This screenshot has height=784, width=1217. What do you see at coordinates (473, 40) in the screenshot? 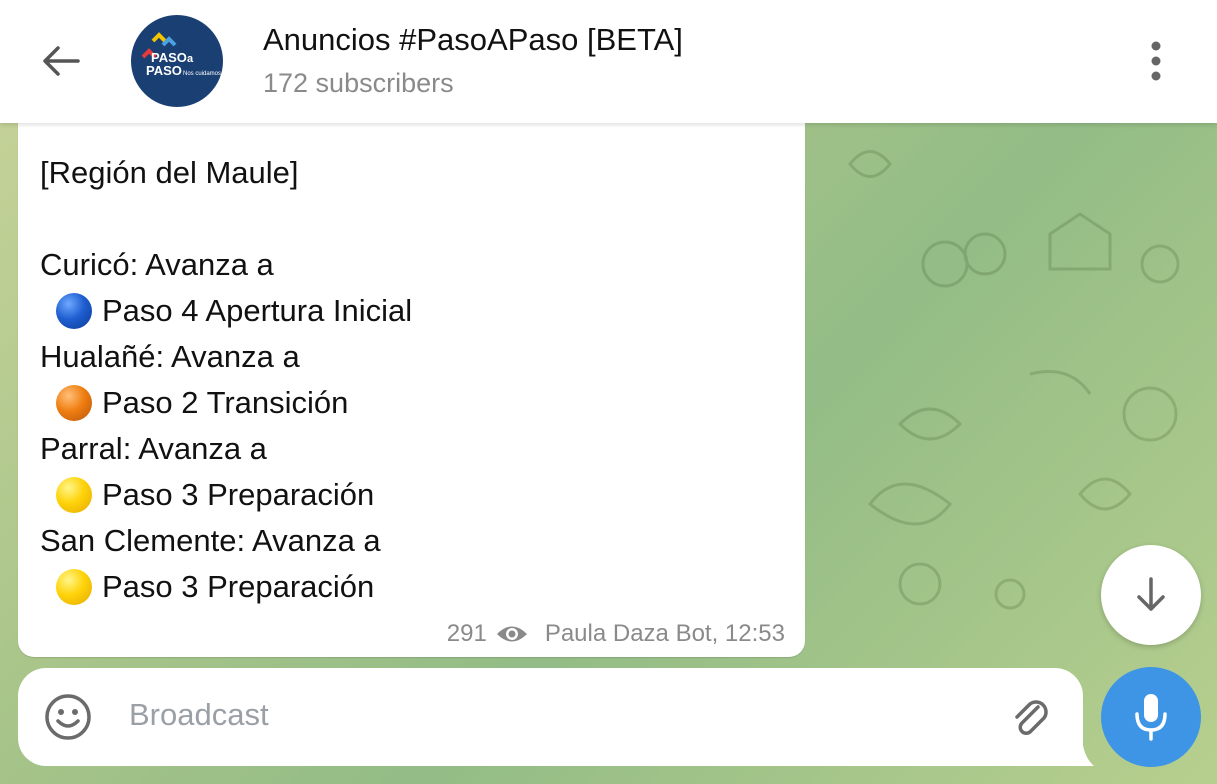
I see `channel-title: Anuncios #PasoAPaso [BETA]` at bounding box center [473, 40].